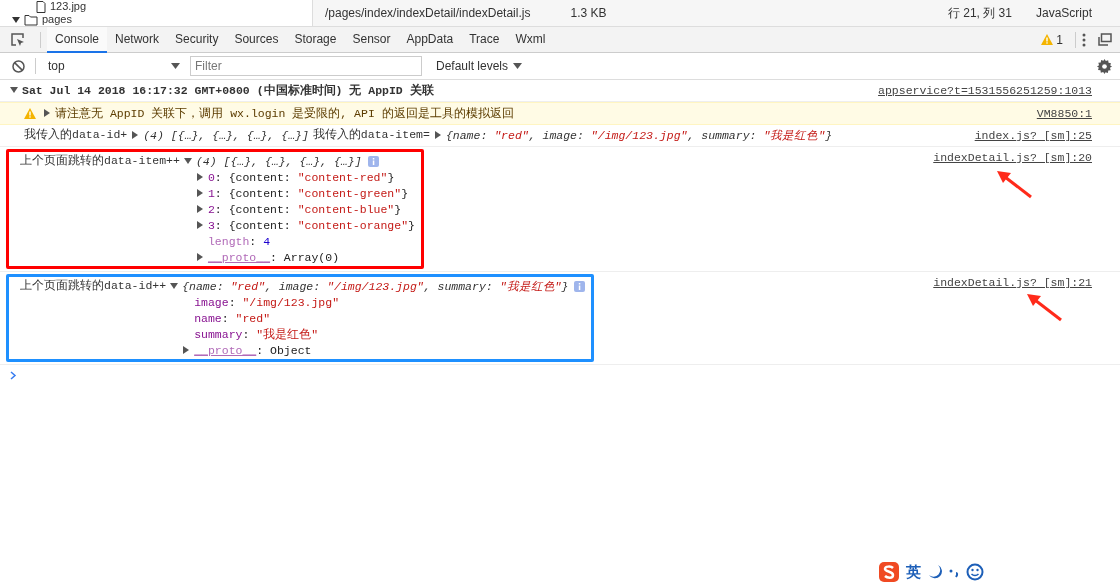 The width and height of the screenshot is (1120, 583). What do you see at coordinates (1064, 114) in the screenshot?
I see `source-link: VM8850:1` at bounding box center [1064, 114].